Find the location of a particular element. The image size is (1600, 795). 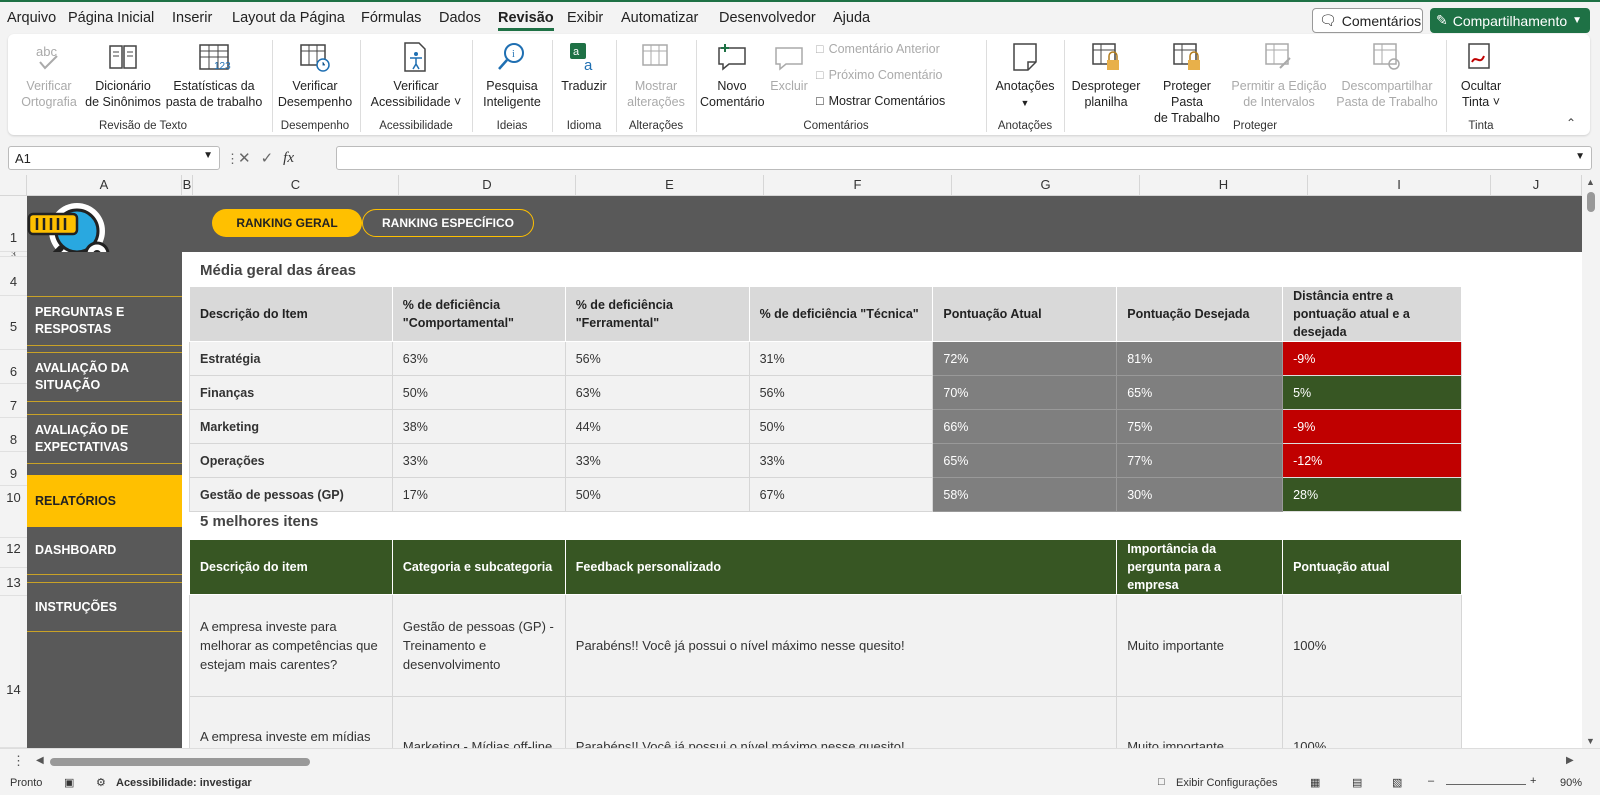

share-button: ✎ Compartilhamento ▼ is located at coordinates (1510, 20).